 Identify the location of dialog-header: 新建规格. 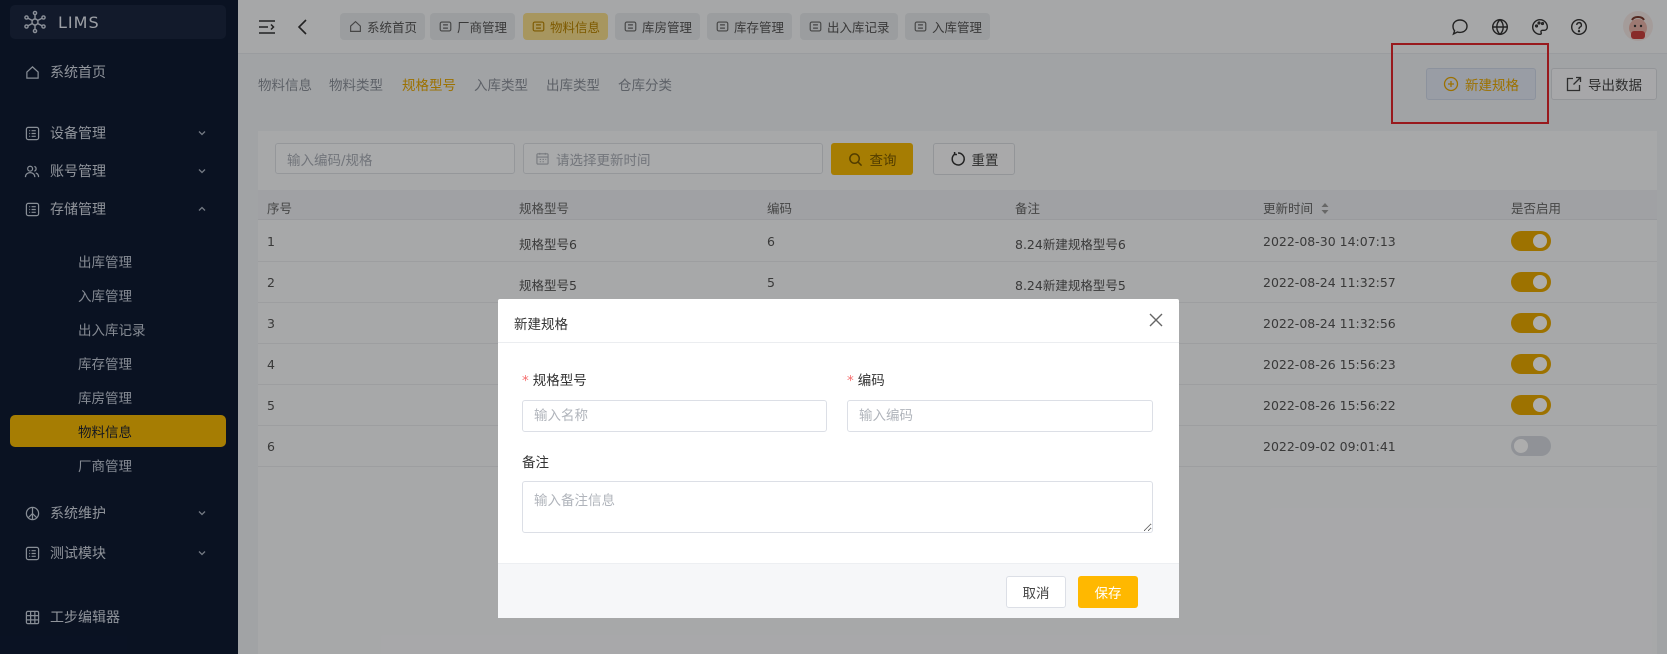
(838, 321).